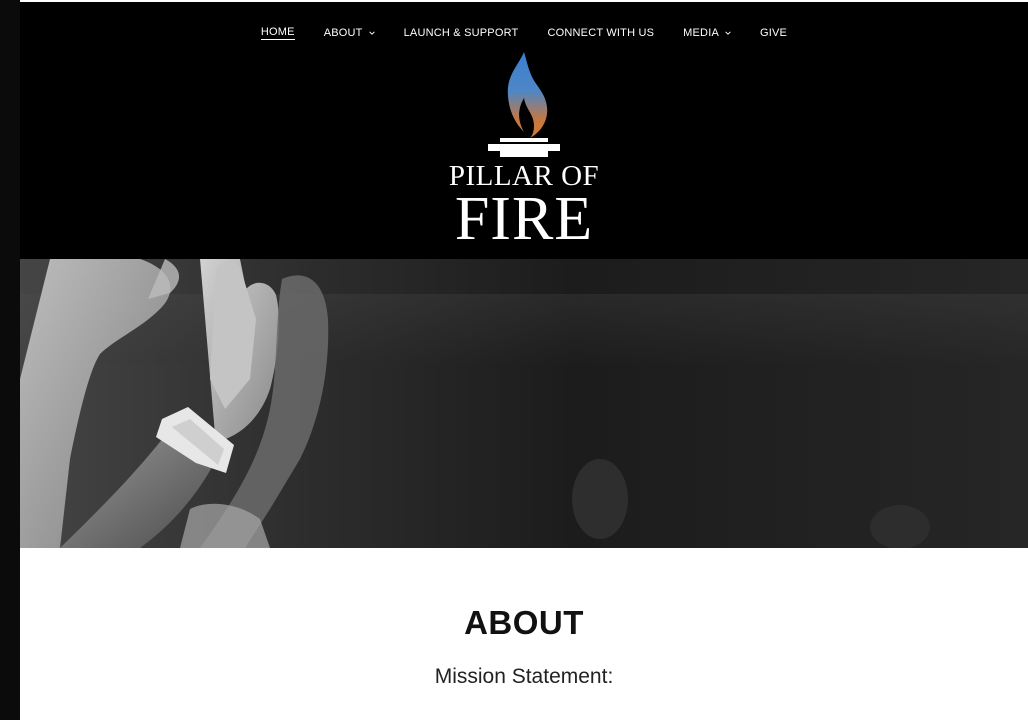 Image resolution: width=1028 pixels, height=720 pixels. I want to click on nav-item-label: HOME, so click(277, 33).